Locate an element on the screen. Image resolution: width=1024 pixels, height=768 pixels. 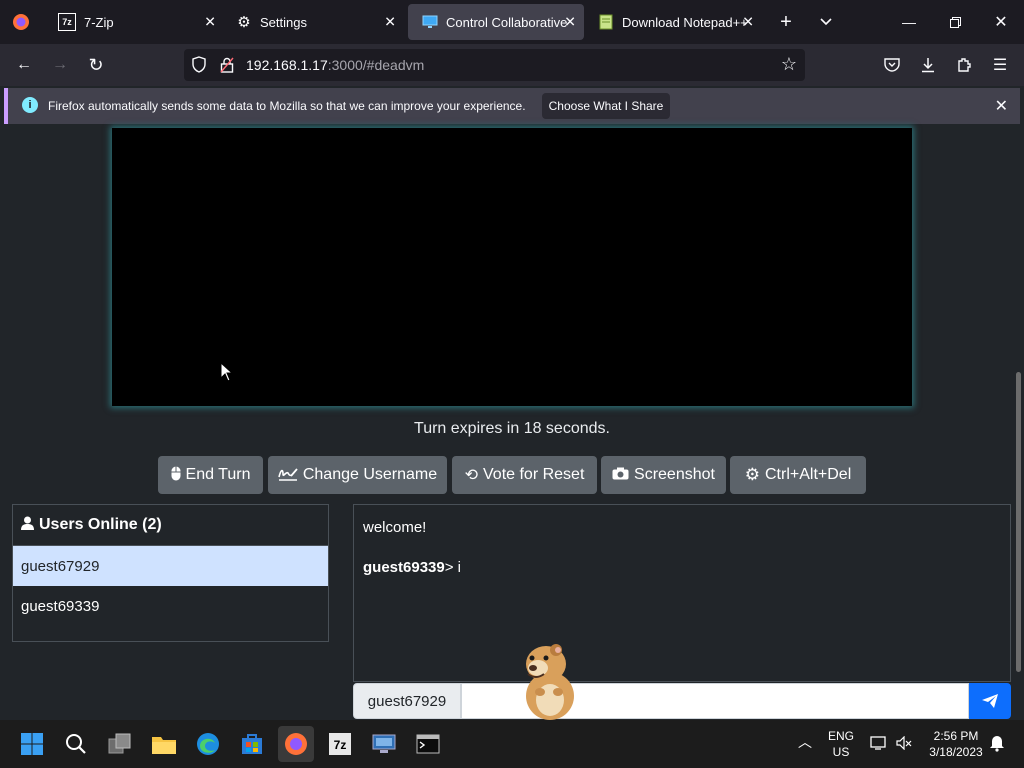
user-icon is located at coordinates (27, 525).